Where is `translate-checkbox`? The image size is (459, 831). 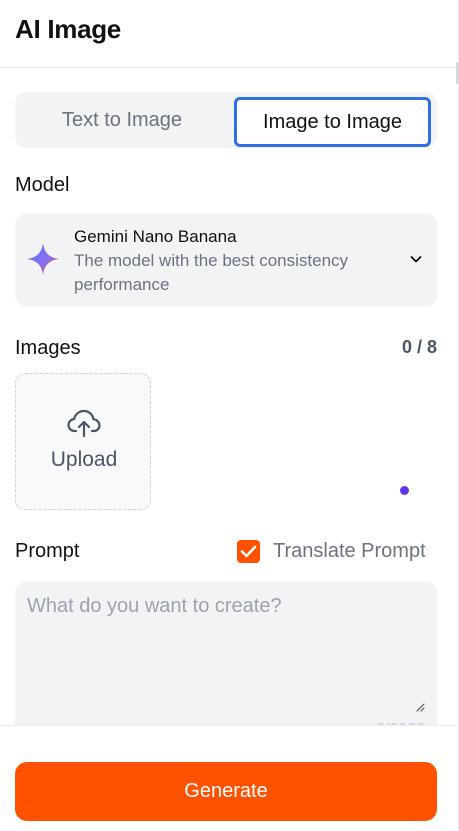 translate-checkbox is located at coordinates (248, 551).